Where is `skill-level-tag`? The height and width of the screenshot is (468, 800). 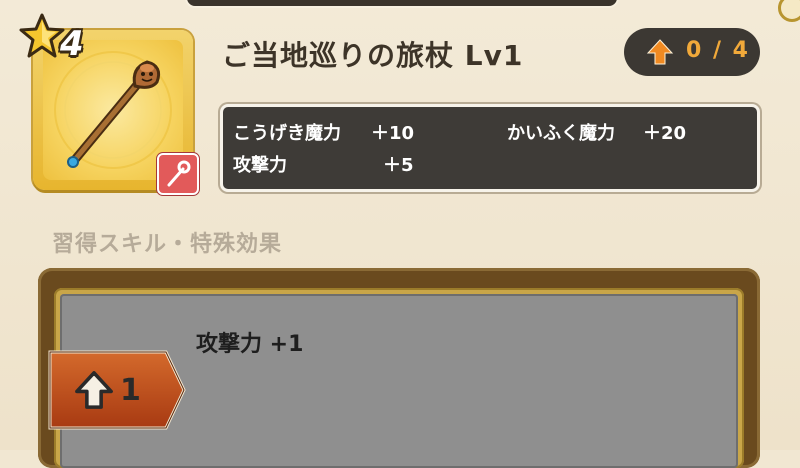
skill-level-tag is located at coordinates (118, 390).